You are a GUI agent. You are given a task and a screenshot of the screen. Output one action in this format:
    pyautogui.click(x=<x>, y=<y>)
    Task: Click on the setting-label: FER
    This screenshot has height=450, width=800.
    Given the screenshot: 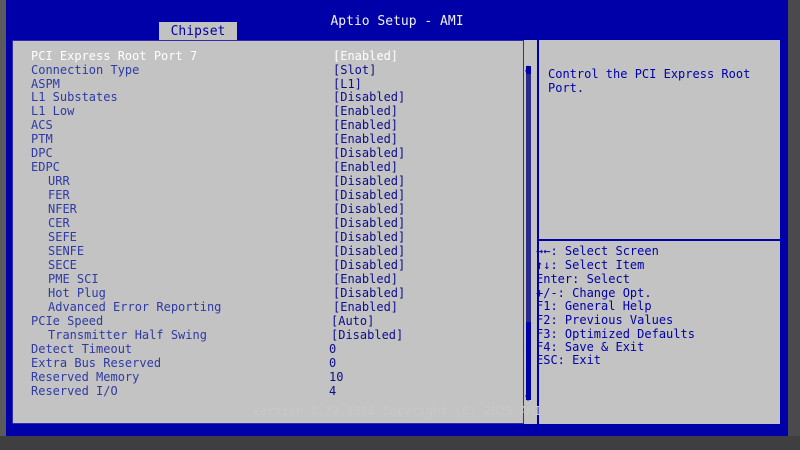 What is the action you would take?
    pyautogui.click(x=59, y=195)
    